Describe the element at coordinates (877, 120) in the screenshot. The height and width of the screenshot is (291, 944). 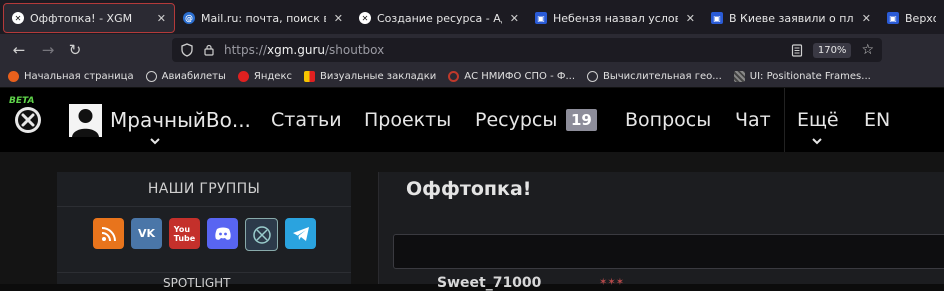
I see `nav-language: EN` at that location.